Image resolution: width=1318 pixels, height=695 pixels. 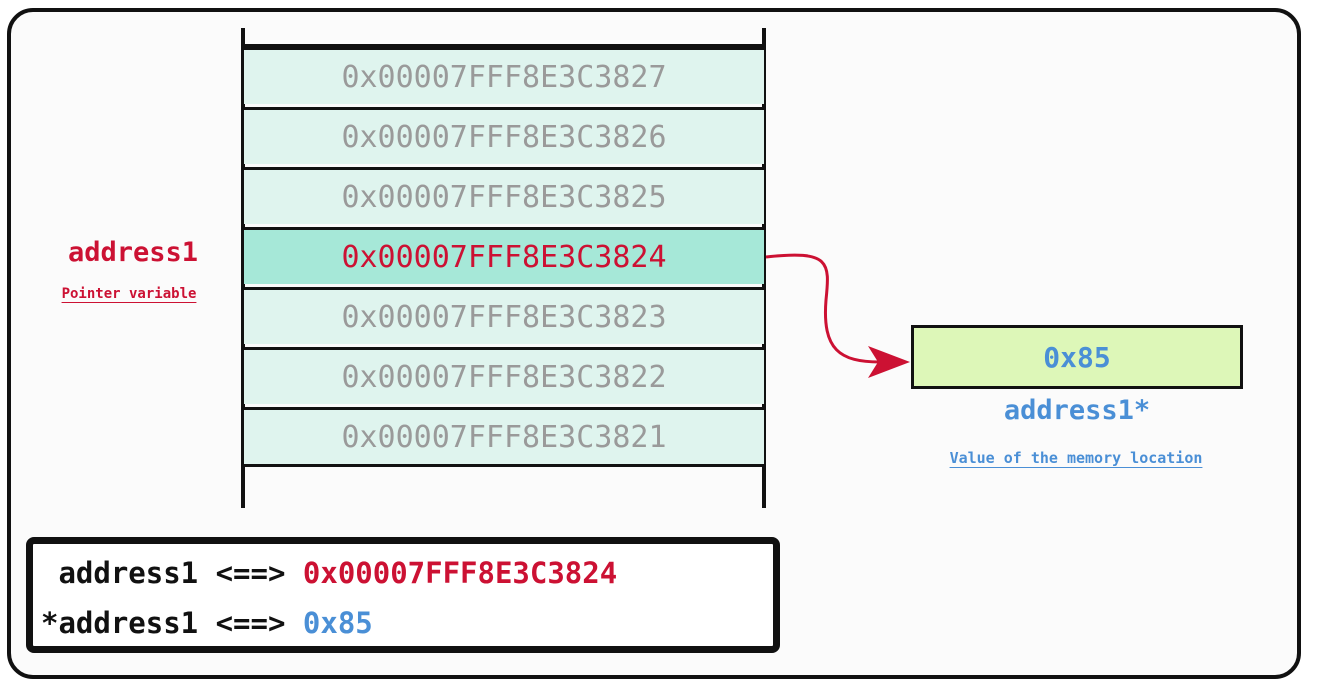 I want to click on summary-line-pointer: address1 <==> 0x00007FFF8E3C3824, so click(x=329, y=573).